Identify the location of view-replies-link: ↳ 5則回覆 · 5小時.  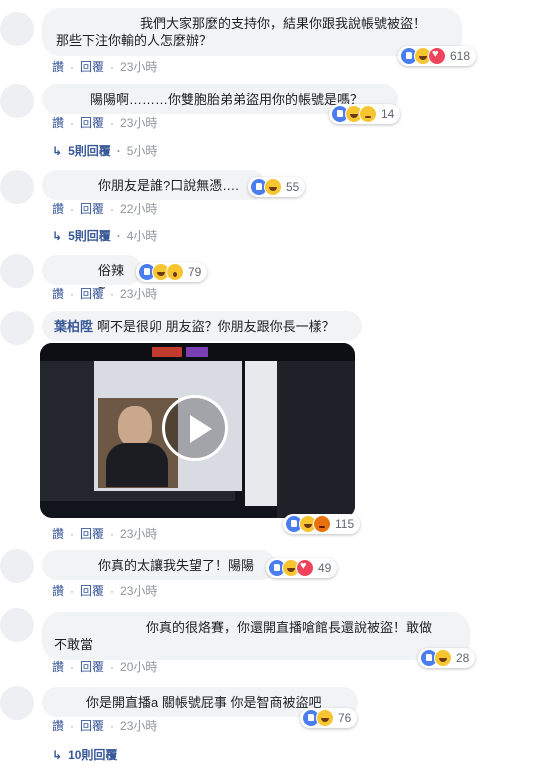
(104, 150).